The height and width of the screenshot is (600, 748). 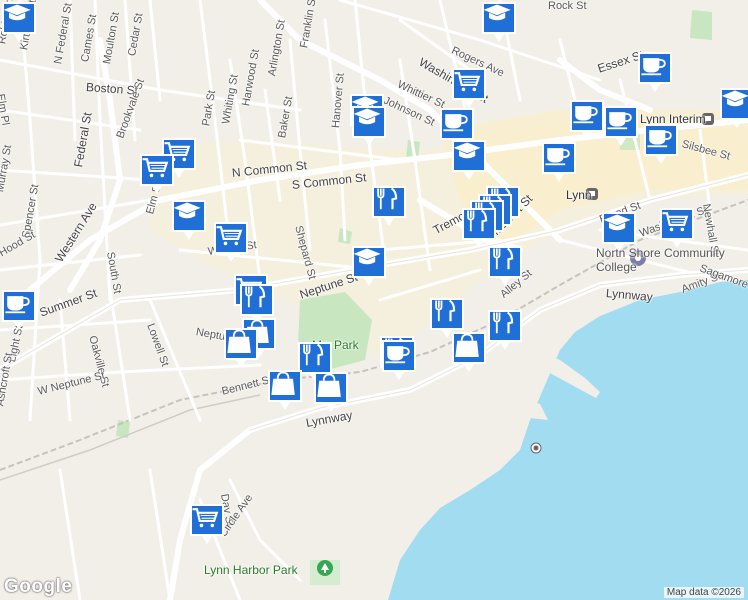 What do you see at coordinates (251, 570) in the screenshot?
I see `place-label-lynn-harbor-park: Lynn Harbor Park` at bounding box center [251, 570].